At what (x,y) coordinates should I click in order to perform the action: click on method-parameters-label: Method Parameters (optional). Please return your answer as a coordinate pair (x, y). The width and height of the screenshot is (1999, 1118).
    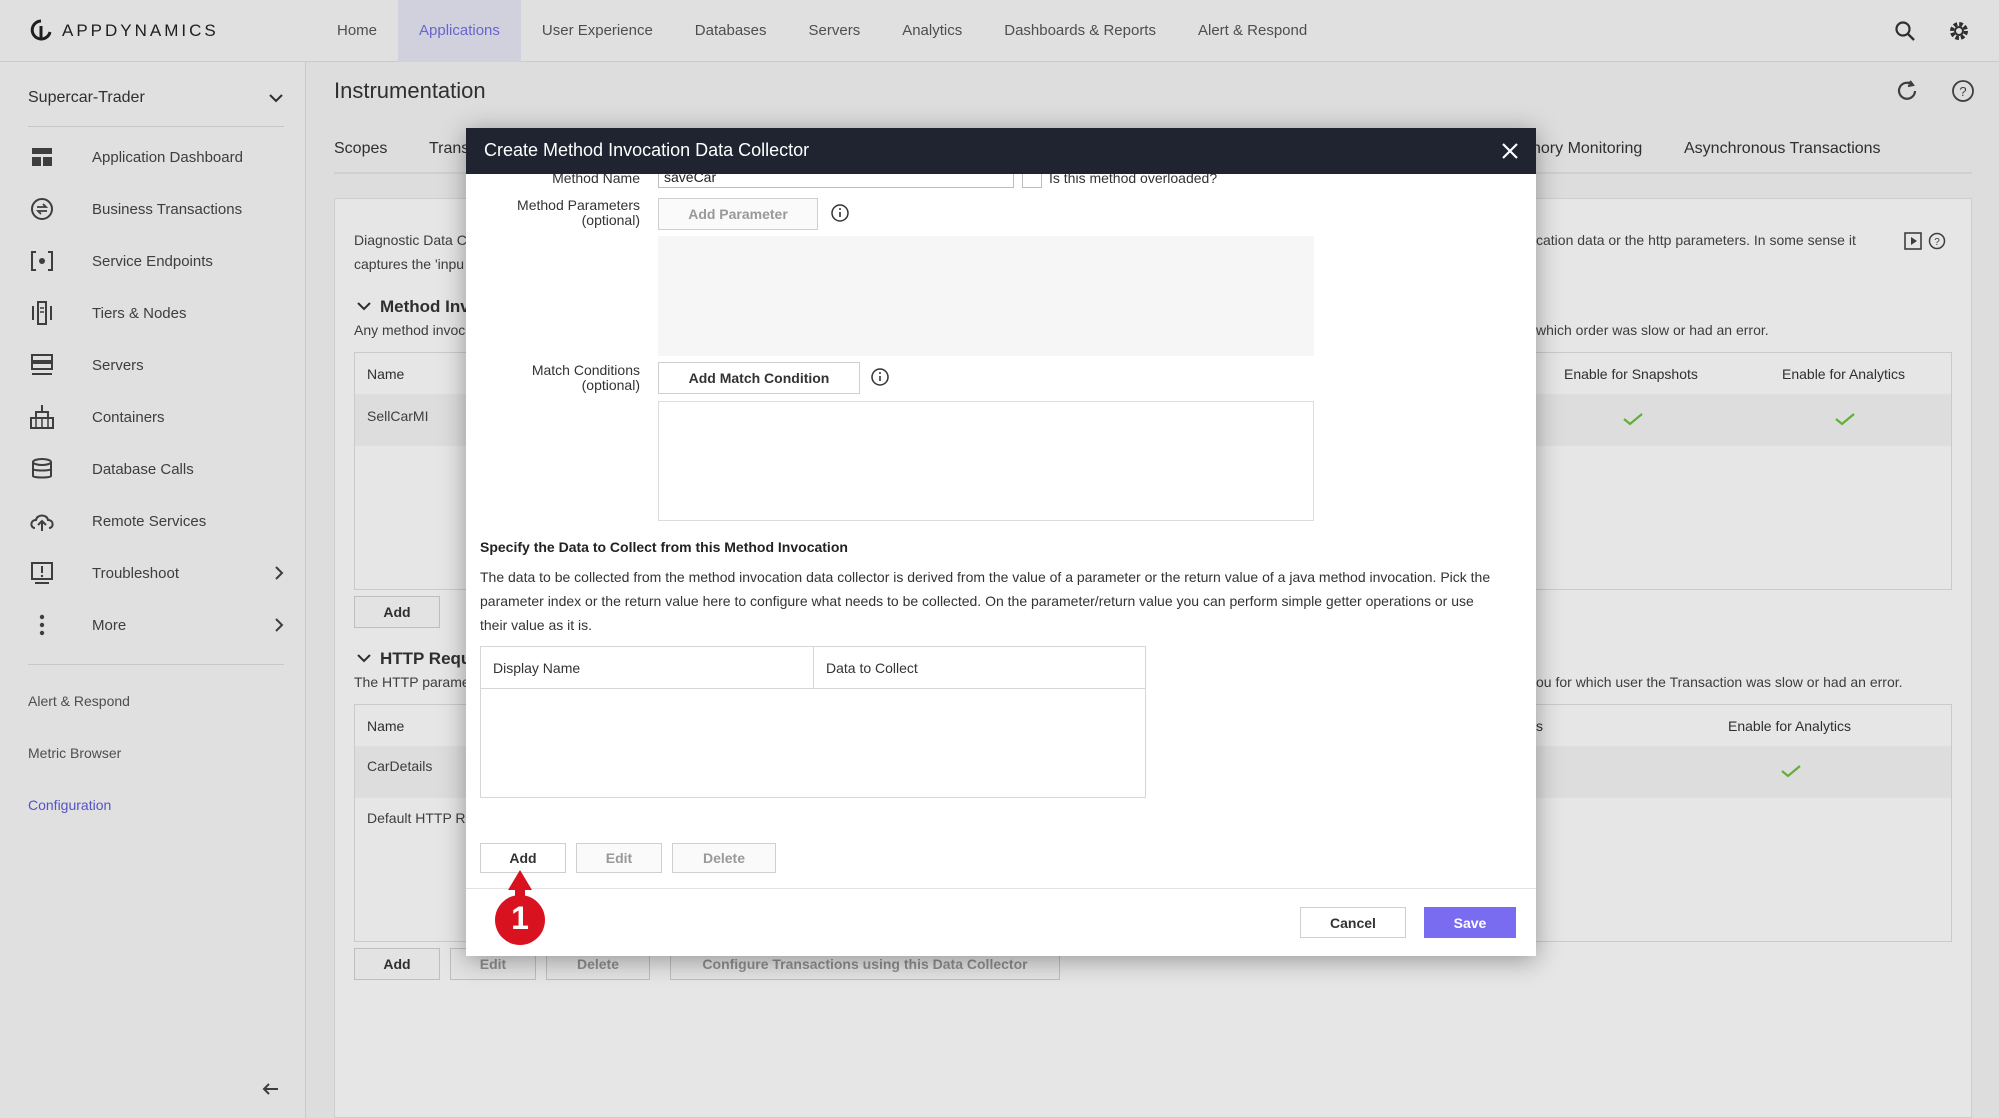
    Looking at the image, I should click on (563, 213).